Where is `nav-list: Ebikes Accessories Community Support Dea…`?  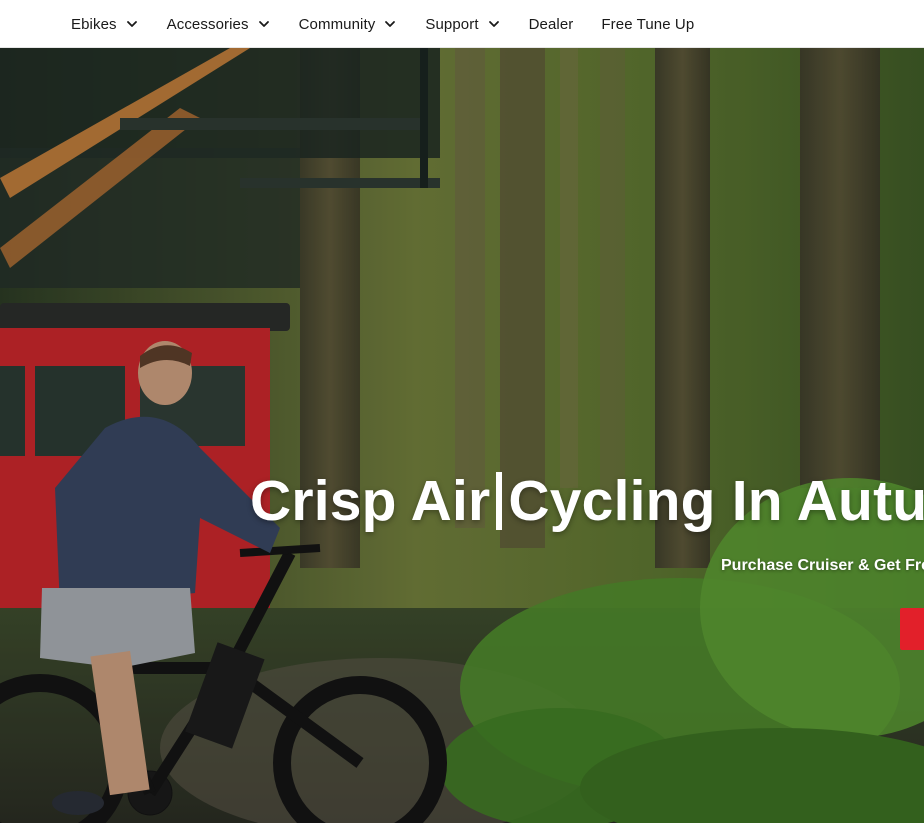 nav-list: Ebikes Accessories Community Support Dea… is located at coordinates (396, 24).